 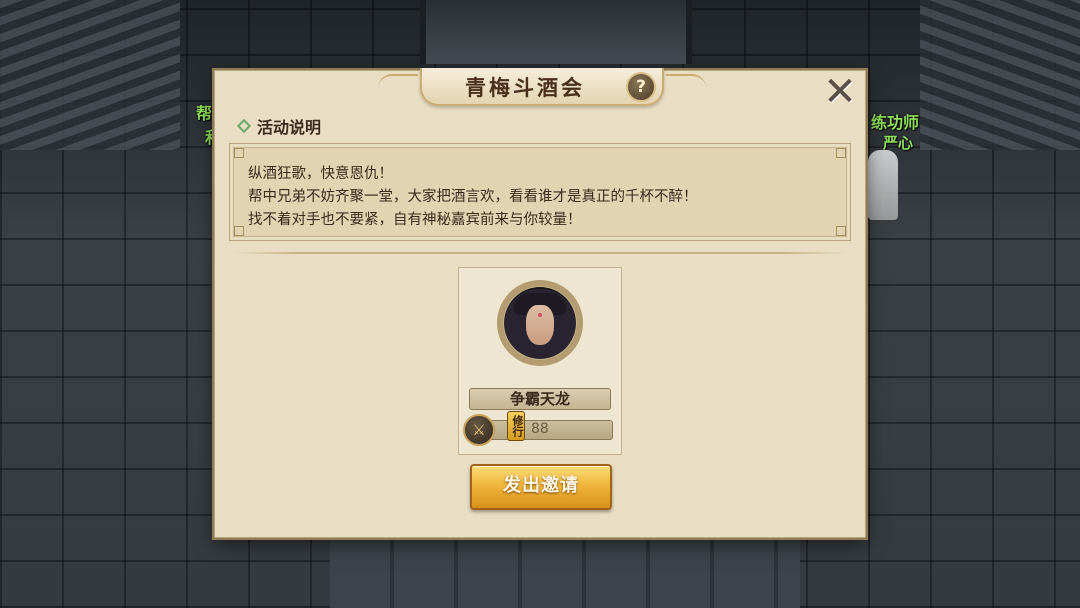 I want to click on sword-icon: ⚔, so click(x=479, y=430).